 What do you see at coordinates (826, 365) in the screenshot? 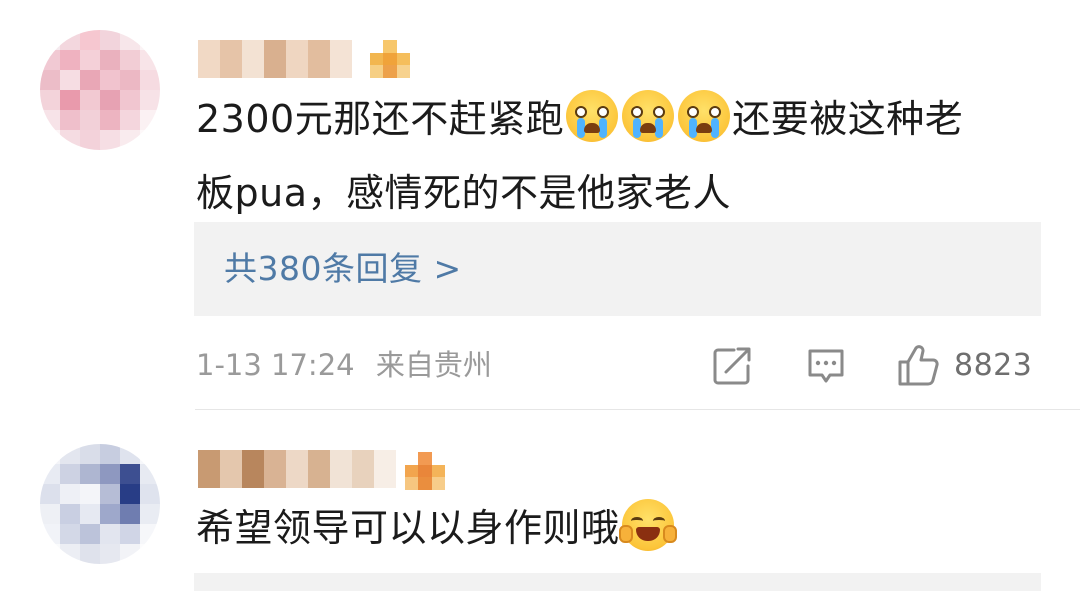
I see `comment-icon` at bounding box center [826, 365].